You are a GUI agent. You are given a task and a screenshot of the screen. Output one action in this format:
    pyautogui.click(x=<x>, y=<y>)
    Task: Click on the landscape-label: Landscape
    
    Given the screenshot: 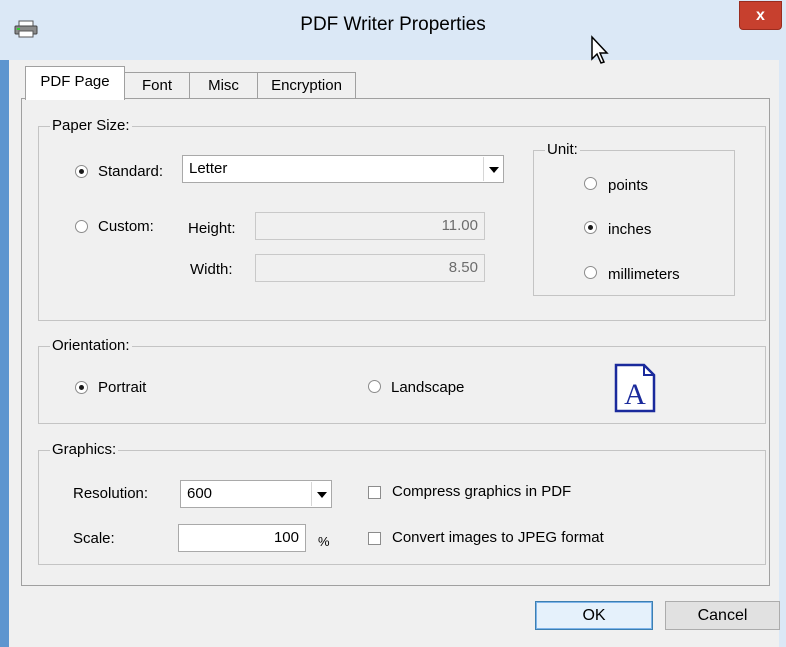 What is the action you would take?
    pyautogui.click(x=428, y=387)
    